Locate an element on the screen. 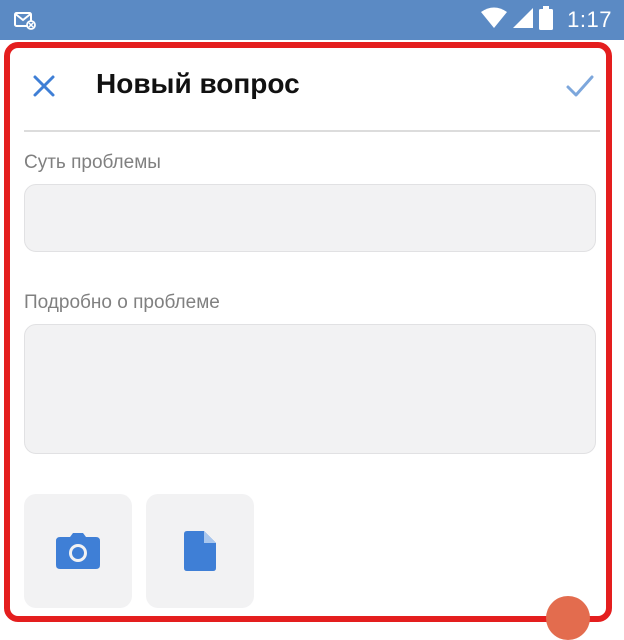 This screenshot has height=640, width=624. status-bar: 1:17 is located at coordinates (312, 20).